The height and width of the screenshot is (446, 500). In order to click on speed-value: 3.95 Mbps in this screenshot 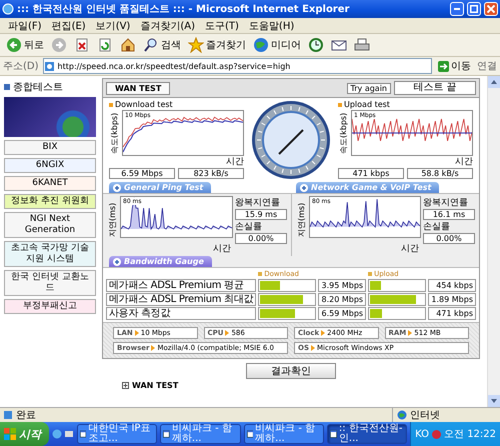, I will do `click(342, 285)`.